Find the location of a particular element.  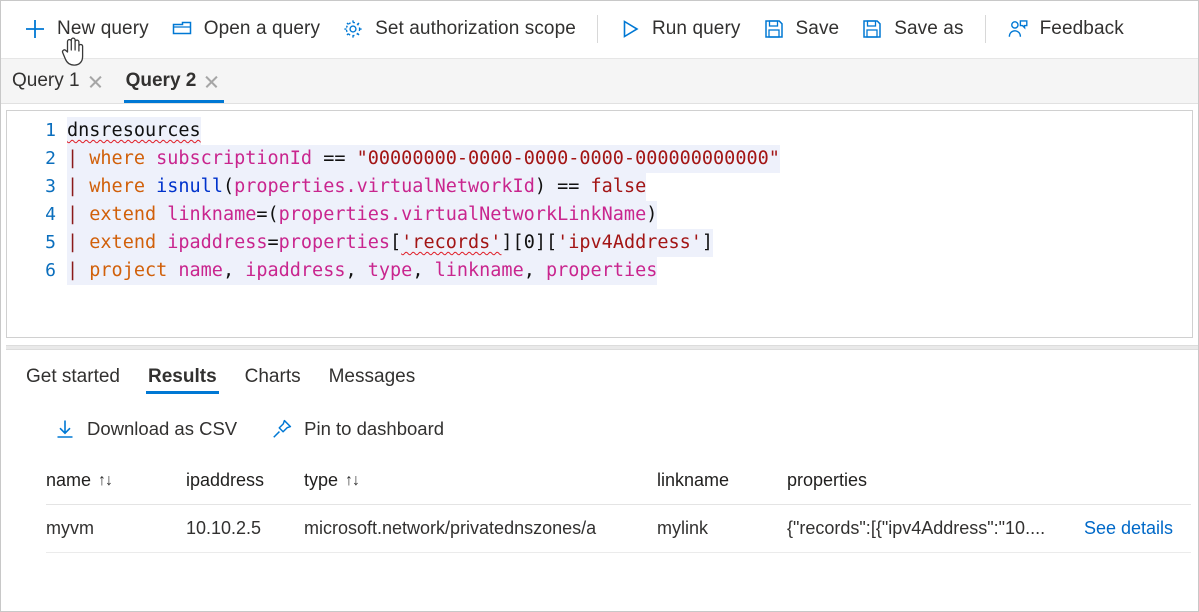

line-number: 1 is located at coordinates (50, 130).